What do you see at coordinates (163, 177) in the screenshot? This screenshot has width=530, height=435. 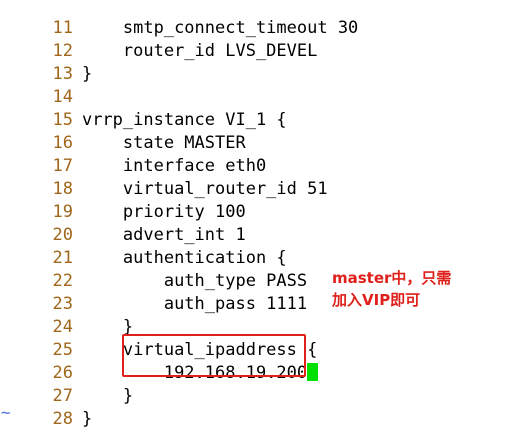 I see `code-line: 18 virtual_router_id 51` at bounding box center [163, 177].